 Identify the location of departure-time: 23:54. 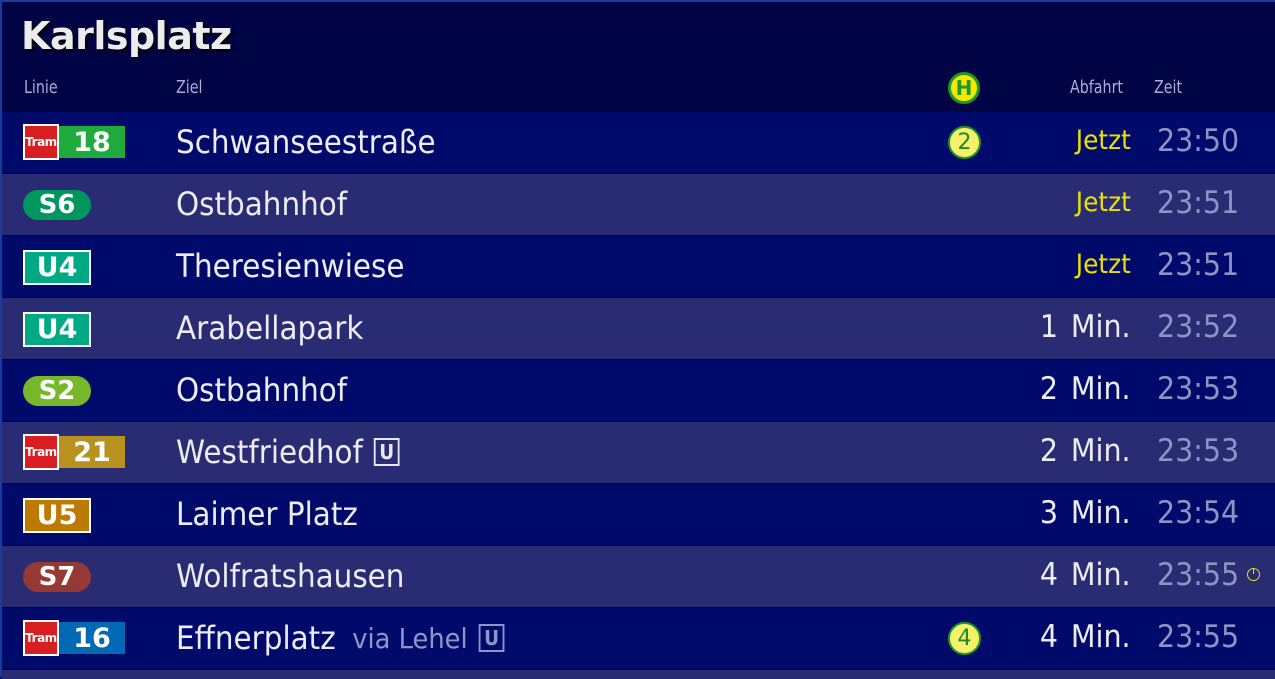
(1198, 513).